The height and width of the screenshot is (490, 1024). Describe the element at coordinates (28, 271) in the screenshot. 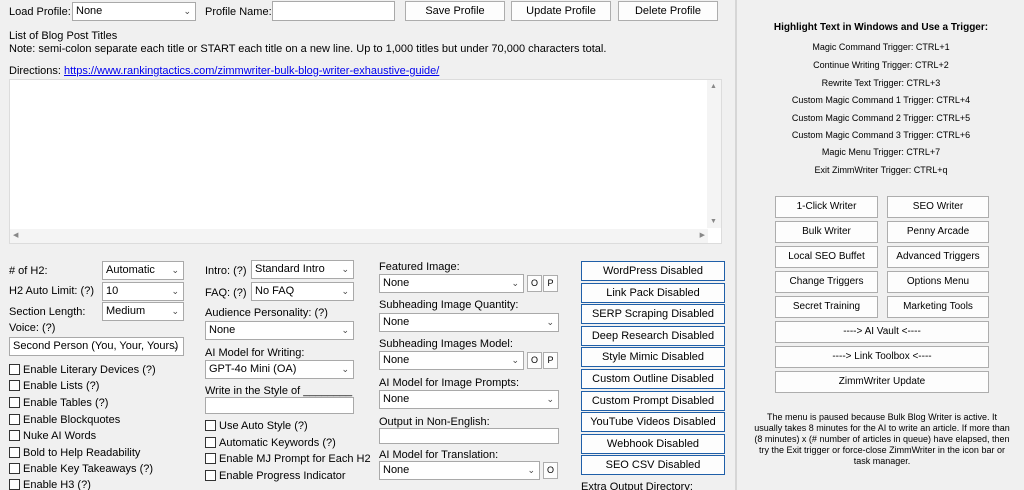

I see `h2-count-label: # of H2:` at that location.